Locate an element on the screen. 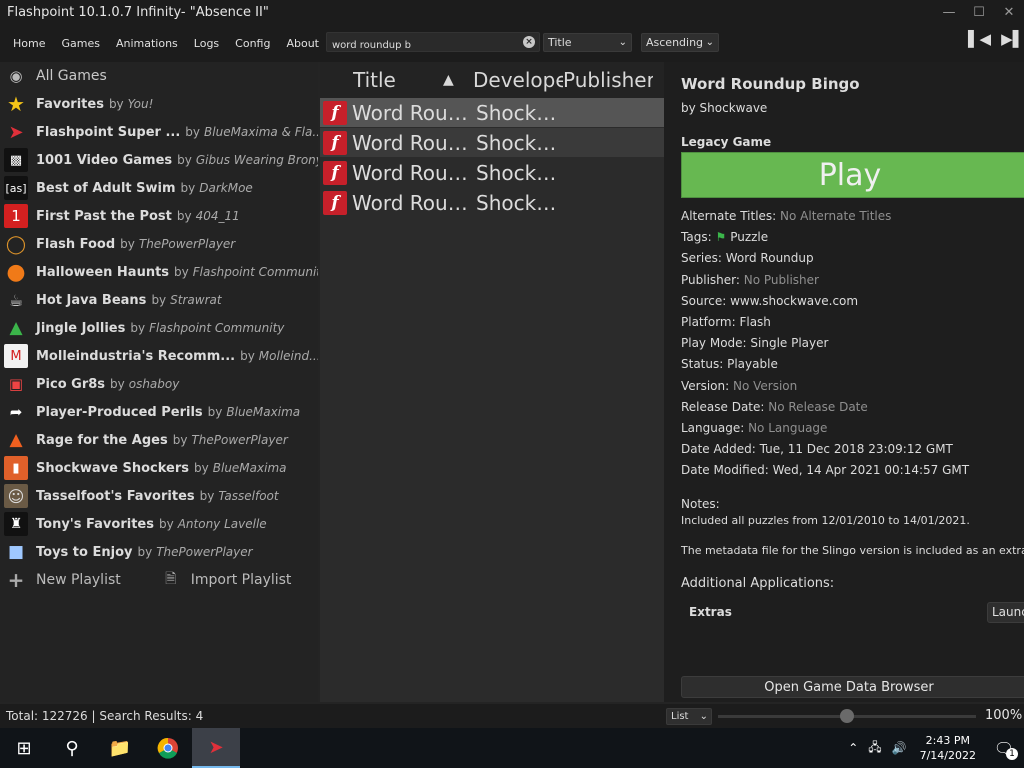  playlist-item: ▲ Rage for the Ages by ThePowerPlayer is located at coordinates (159, 440).